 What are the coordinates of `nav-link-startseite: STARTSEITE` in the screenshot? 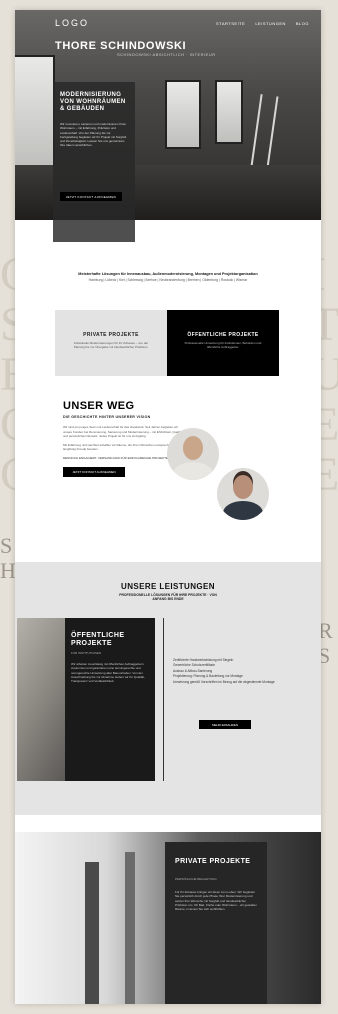 It's located at (230, 23).